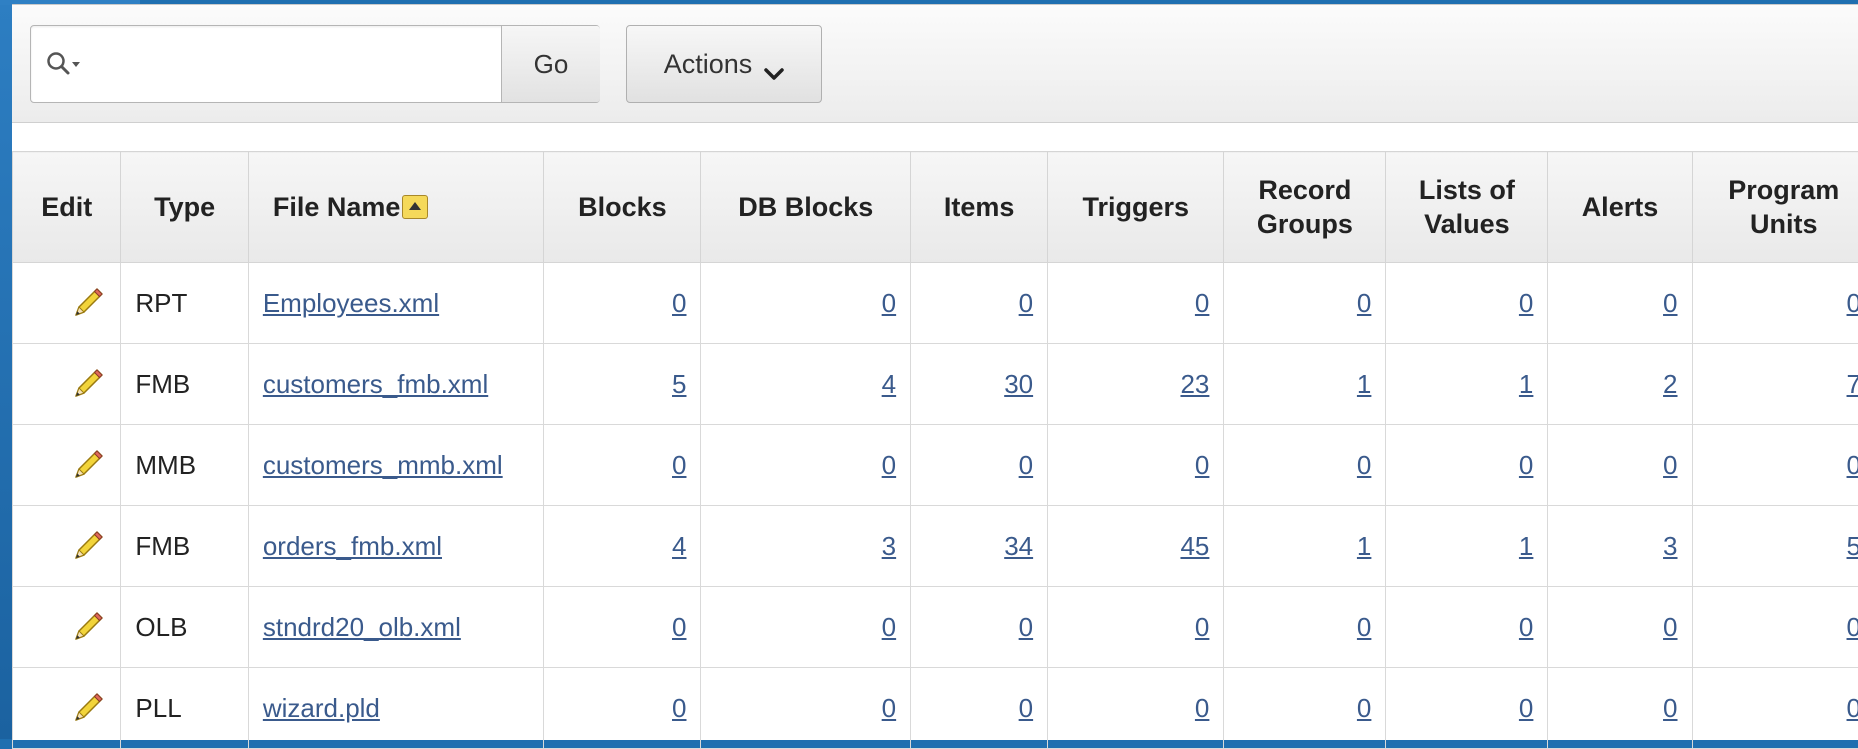 This screenshot has width=1858, height=749. I want to click on column-header-edit: Edit, so click(67, 207).